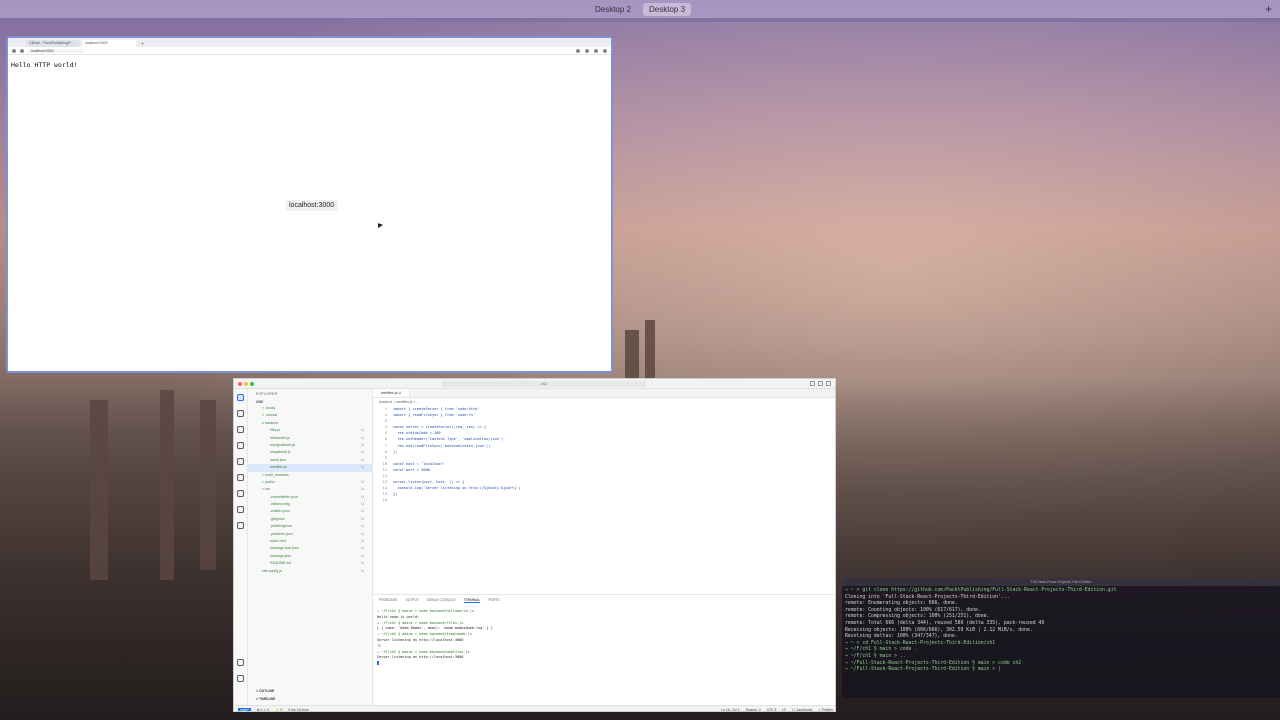  I want to click on status-item: 0 hrs 18 mins, so click(298, 710).